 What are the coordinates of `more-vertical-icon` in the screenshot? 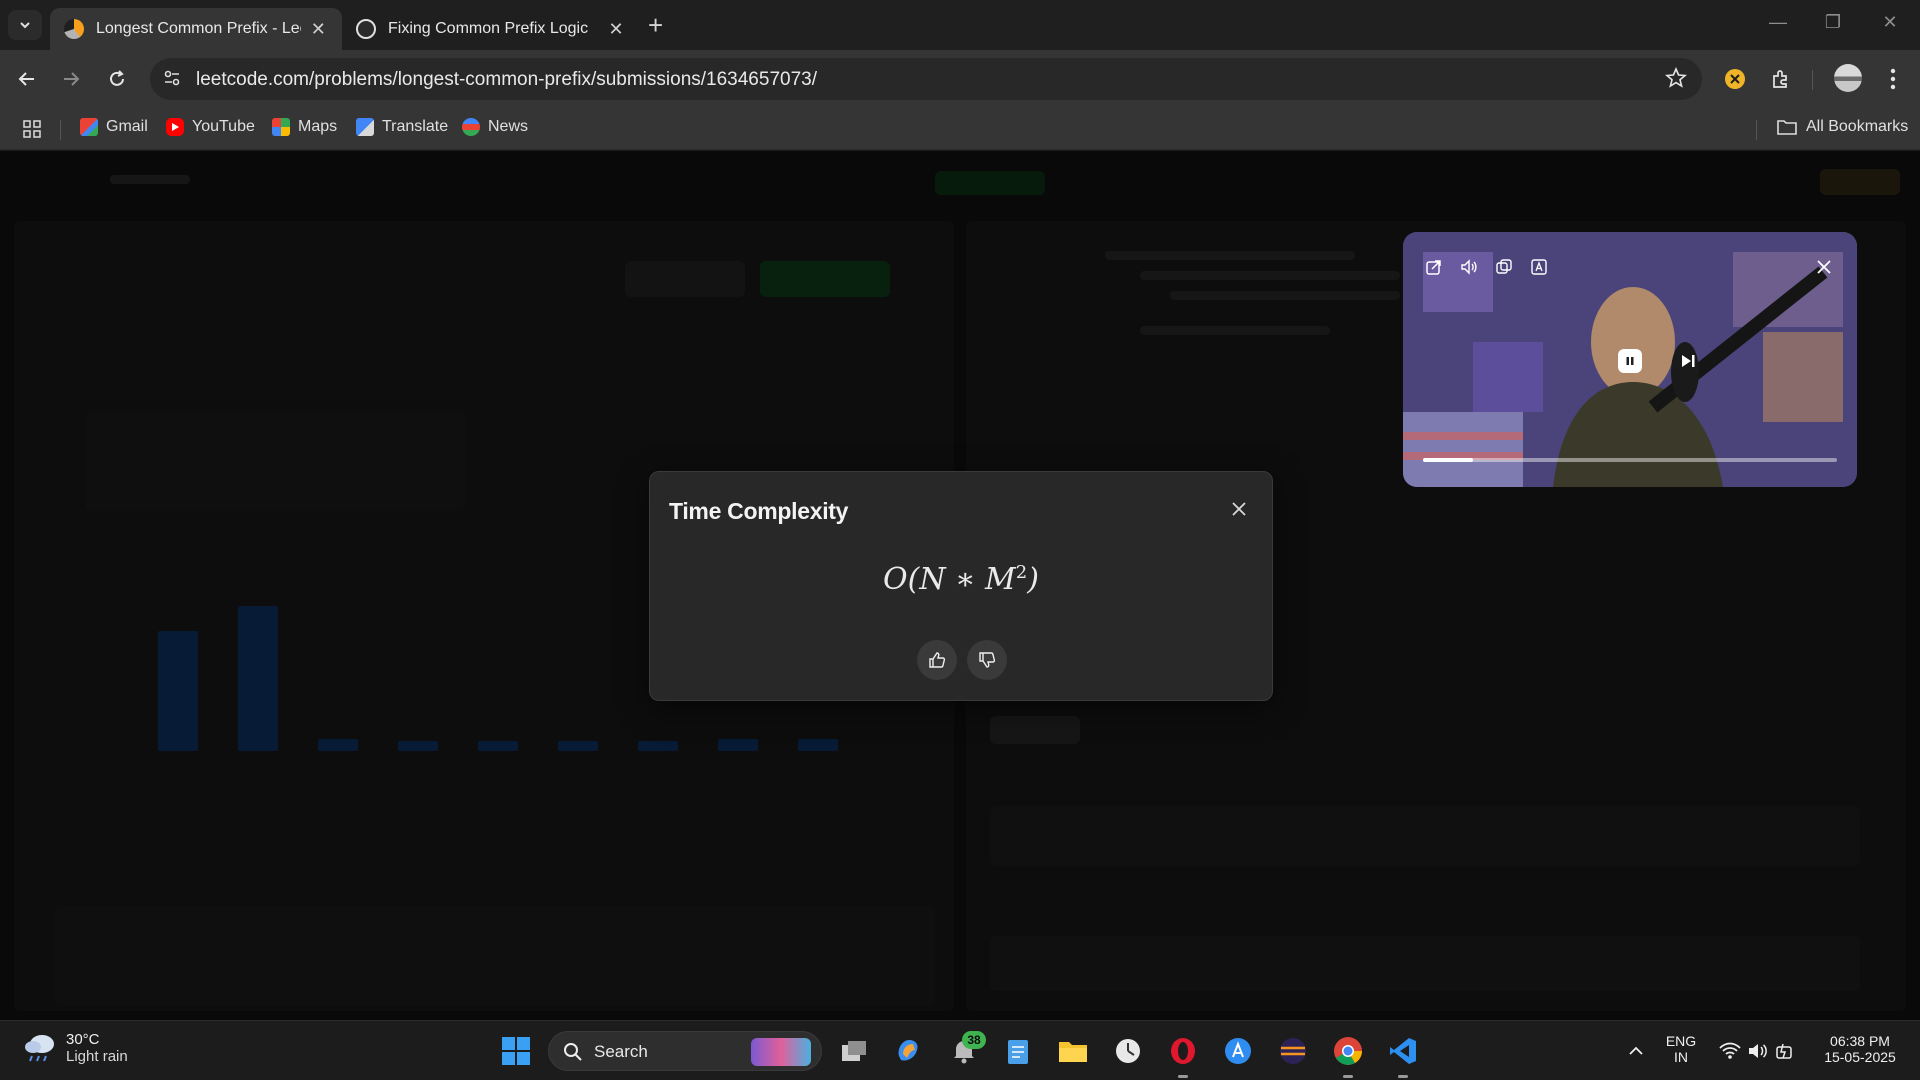 It's located at (1893, 79).